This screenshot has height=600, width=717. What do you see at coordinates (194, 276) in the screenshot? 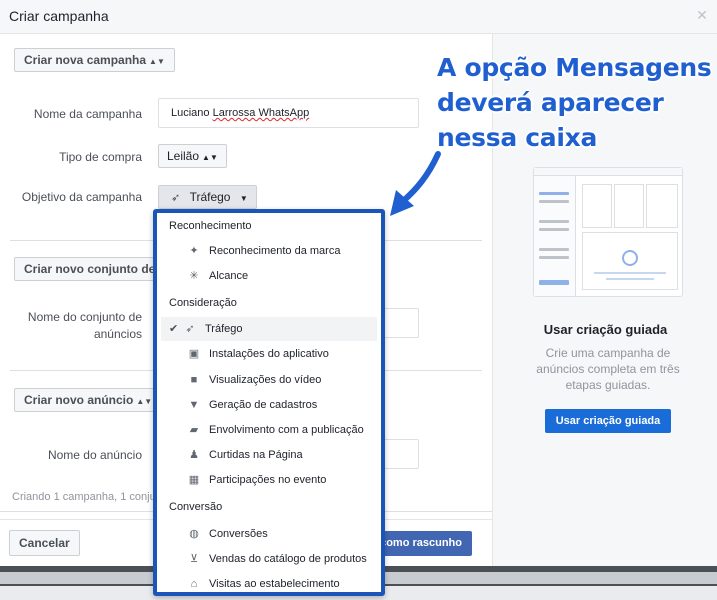
I see `reach-icon: ✳` at bounding box center [194, 276].